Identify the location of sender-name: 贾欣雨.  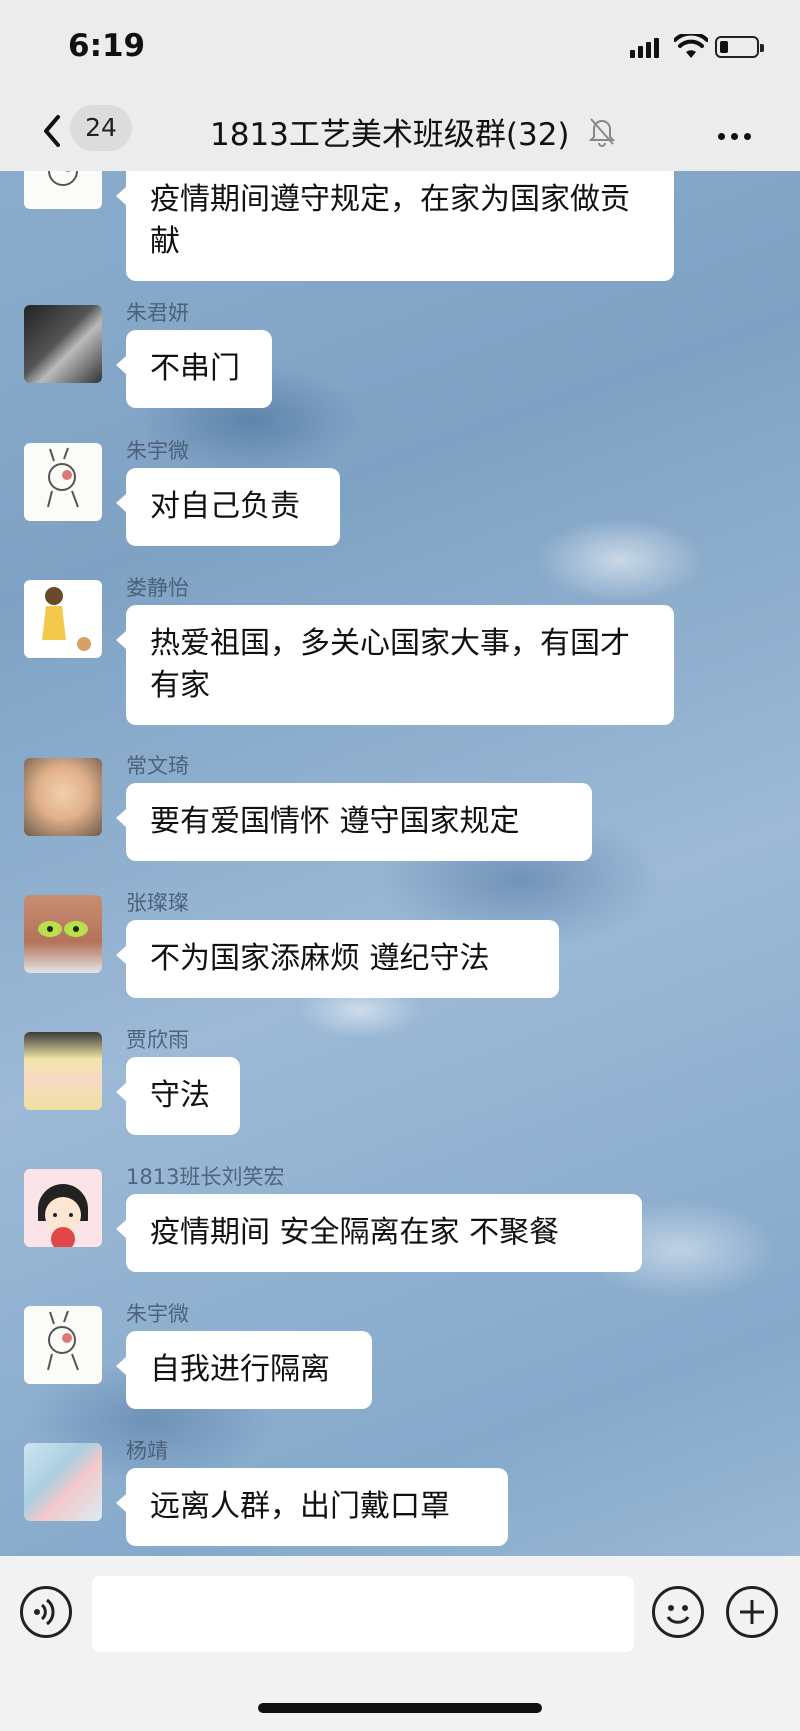
(157, 1040).